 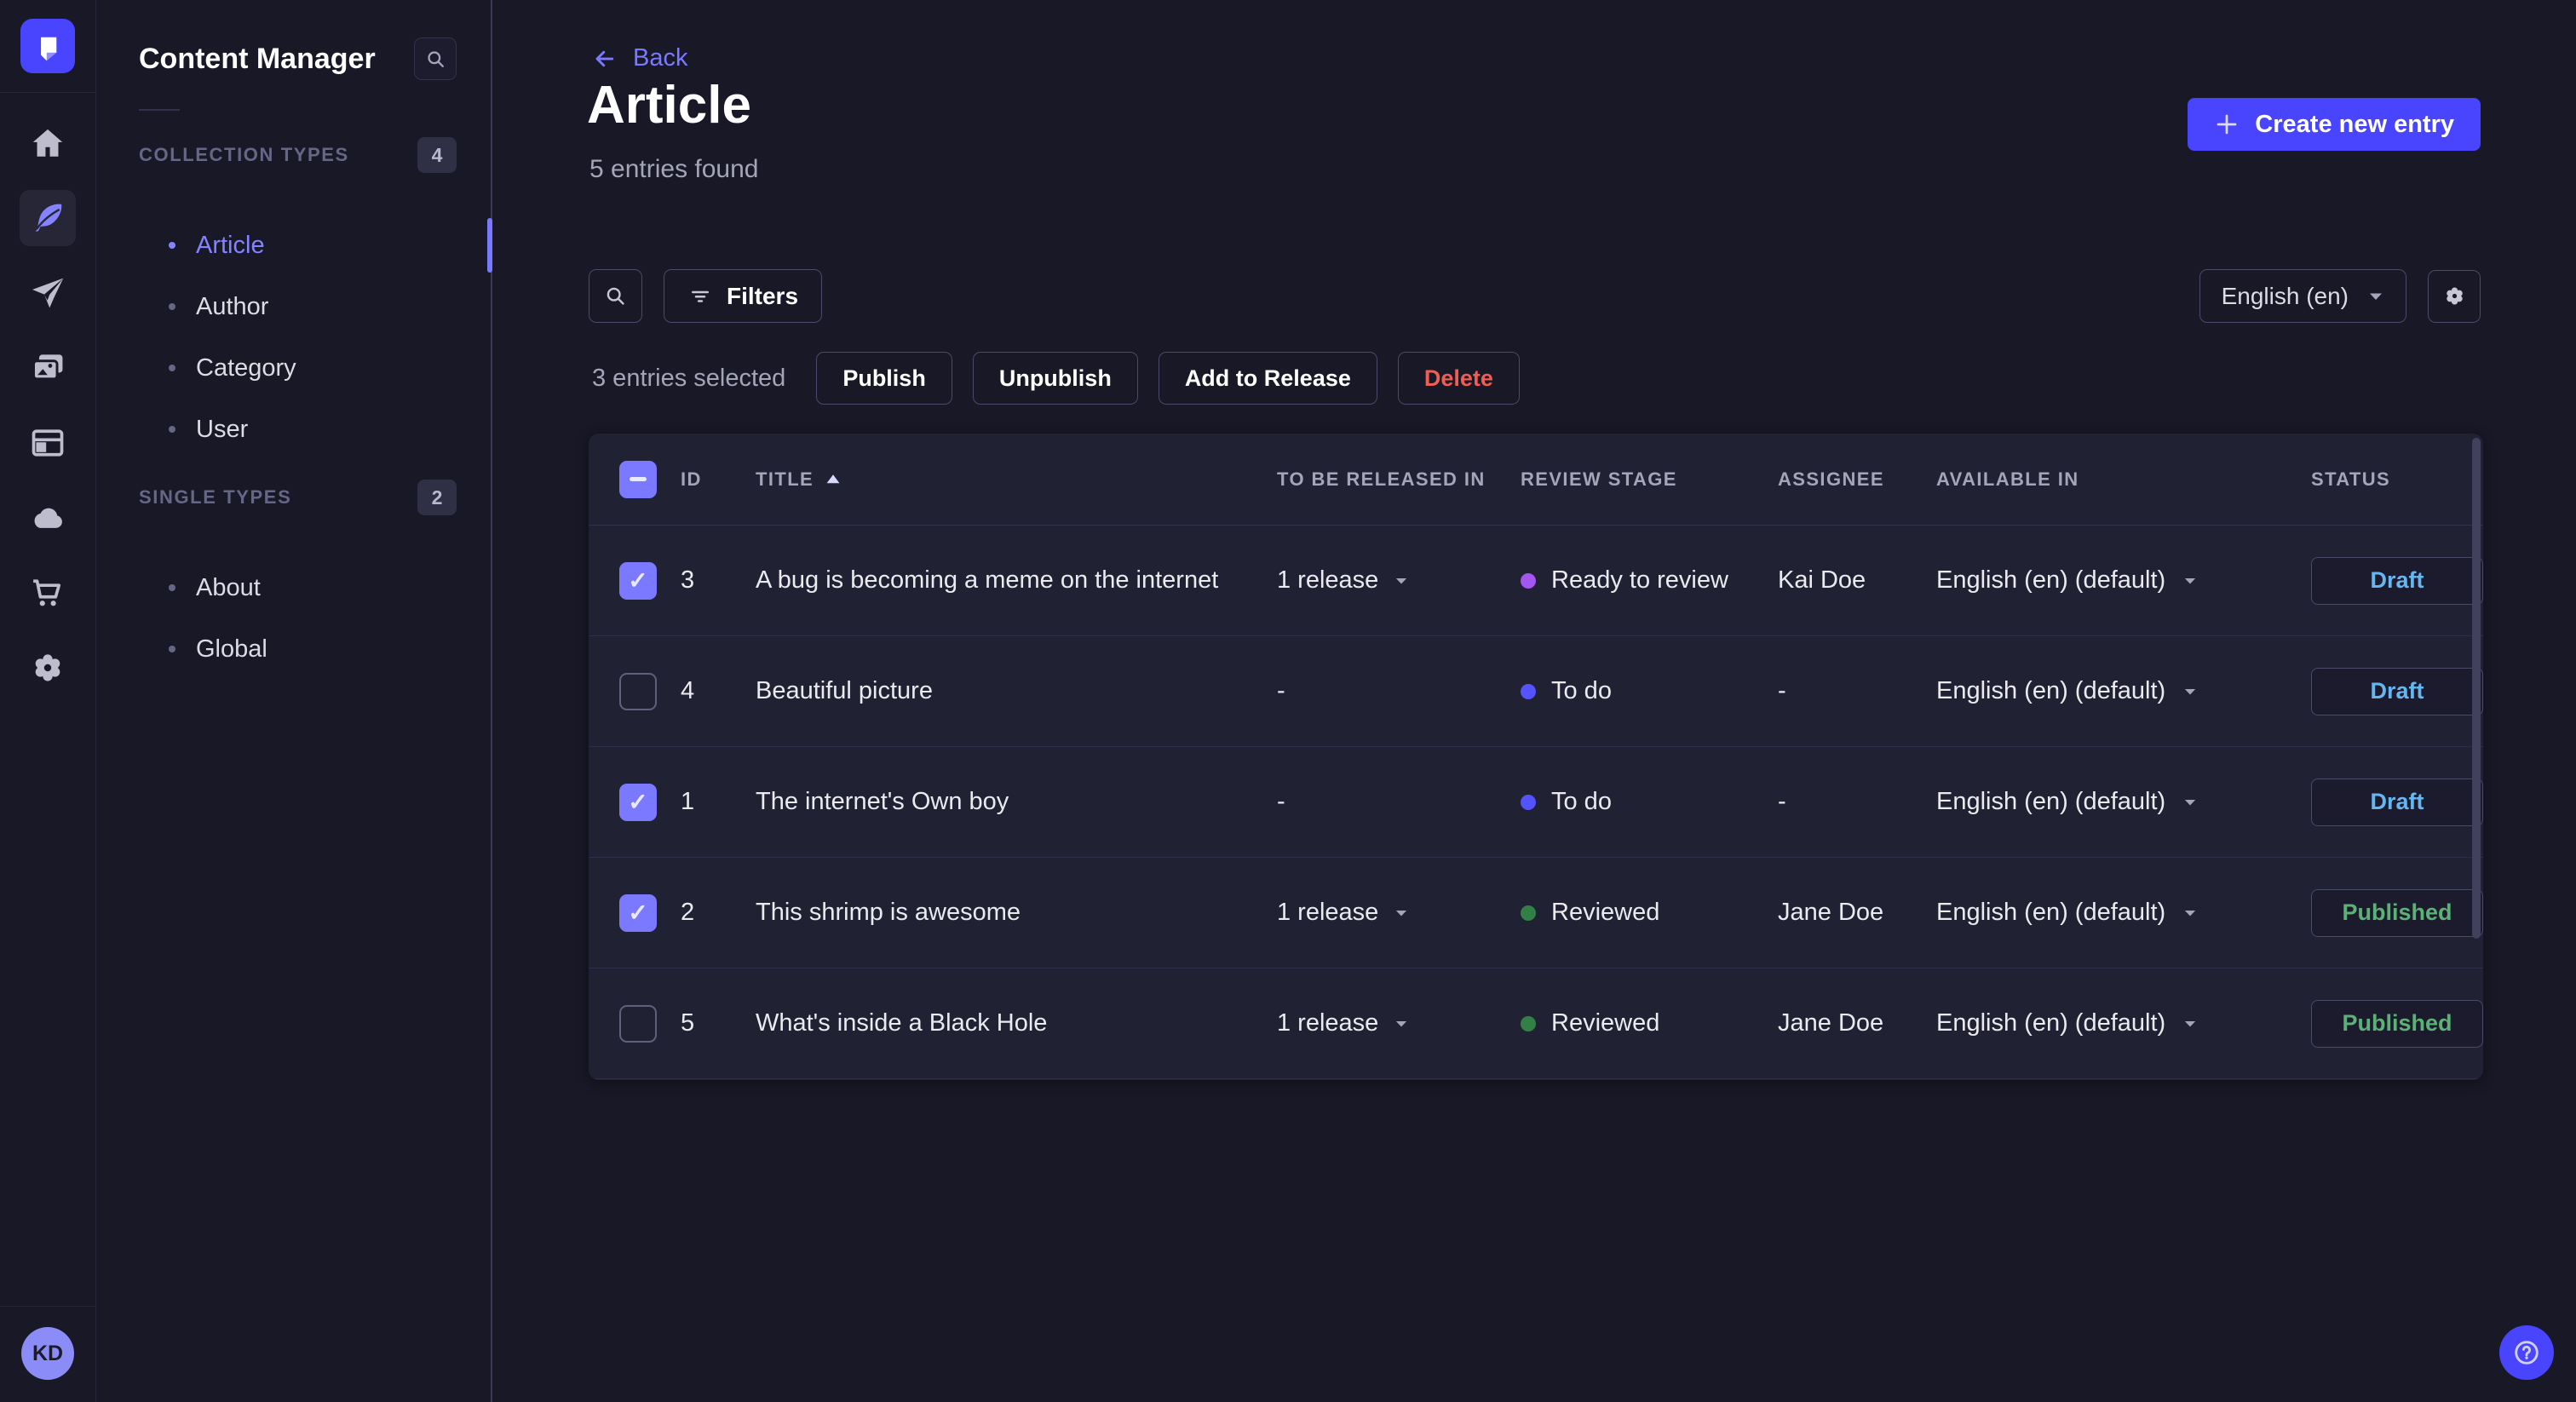 What do you see at coordinates (2227, 124) in the screenshot?
I see `plus-icon` at bounding box center [2227, 124].